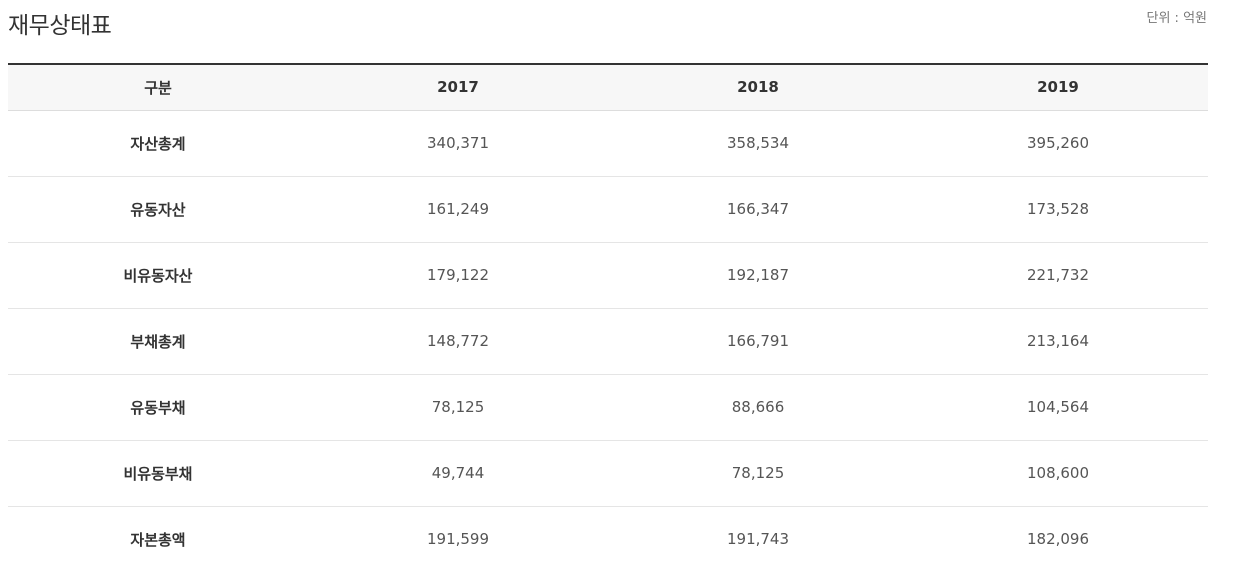  I want to click on table-cell: 358,534, so click(758, 143).